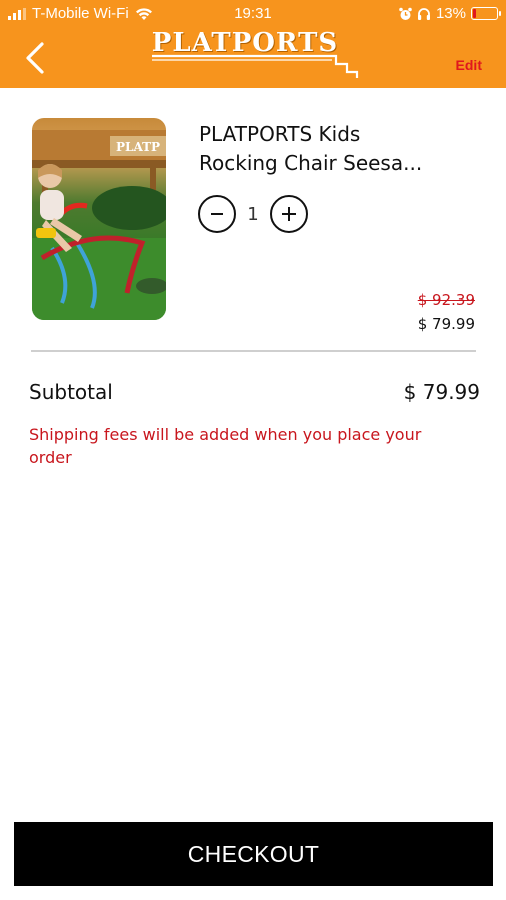 The image size is (506, 900). I want to click on battery-icon, so click(486, 13).